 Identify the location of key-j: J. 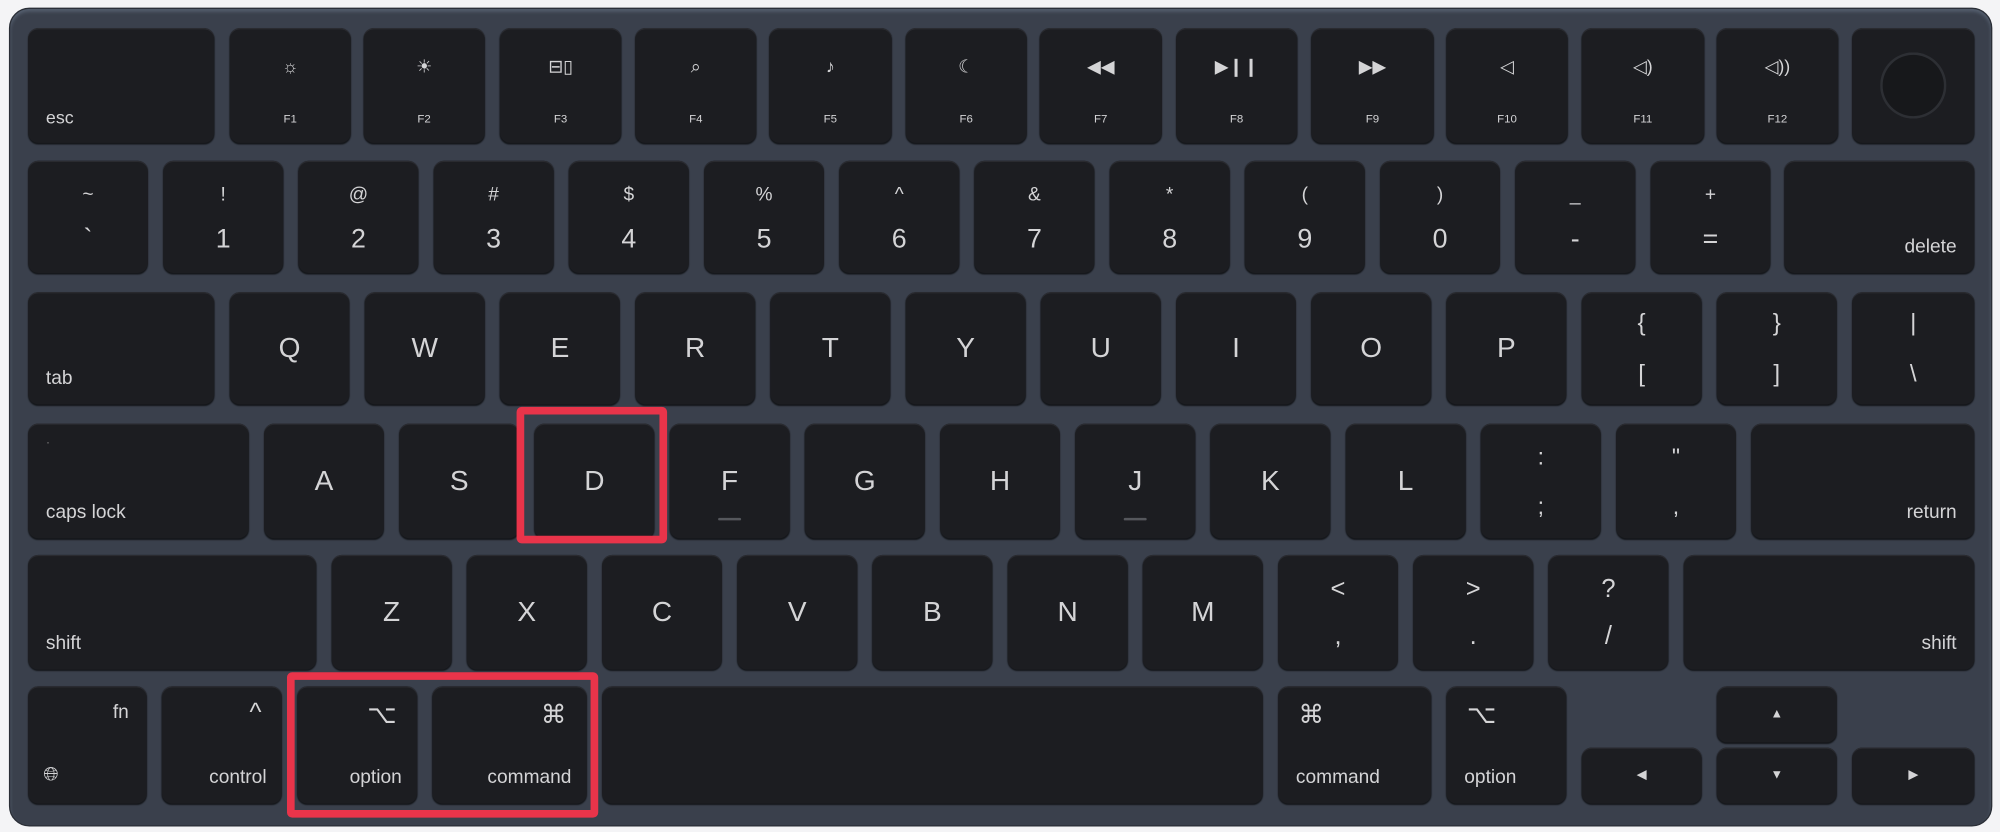
(1135, 481).